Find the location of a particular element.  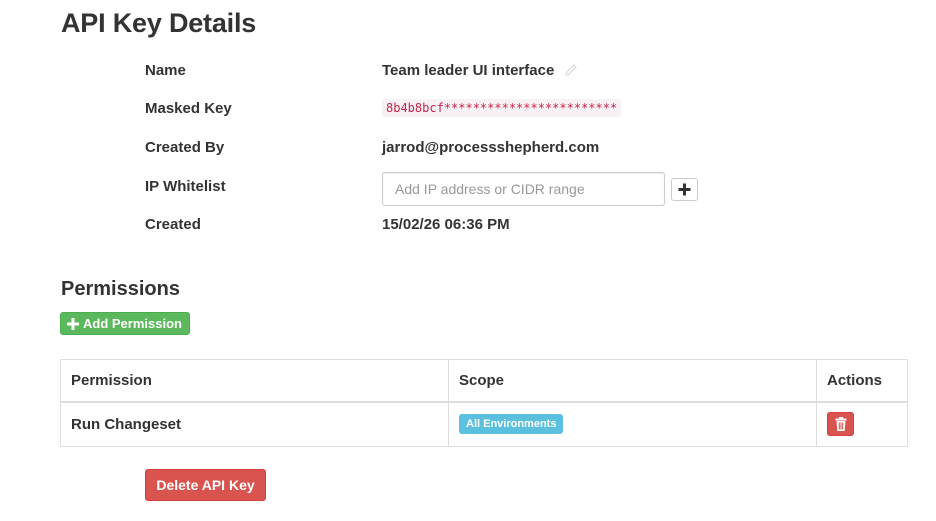

delete-api-key-button: Delete API Key is located at coordinates (205, 485).